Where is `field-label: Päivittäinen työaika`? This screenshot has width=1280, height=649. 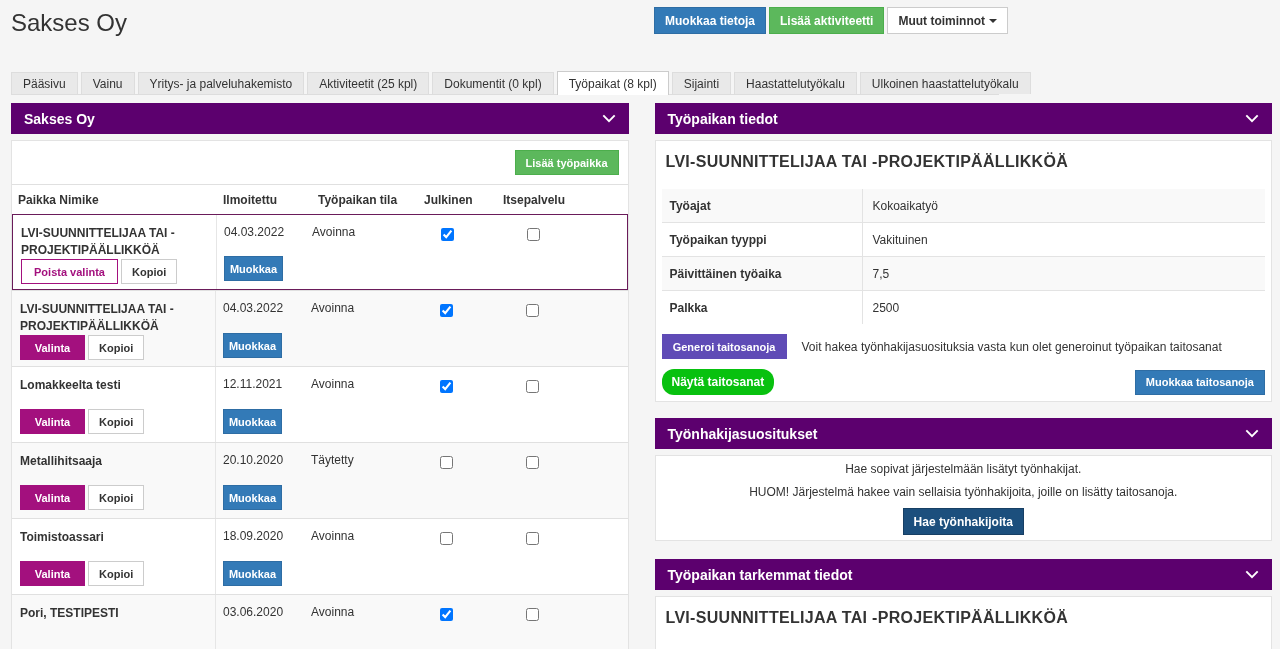
field-label: Päivittäinen työaika is located at coordinates (762, 273).